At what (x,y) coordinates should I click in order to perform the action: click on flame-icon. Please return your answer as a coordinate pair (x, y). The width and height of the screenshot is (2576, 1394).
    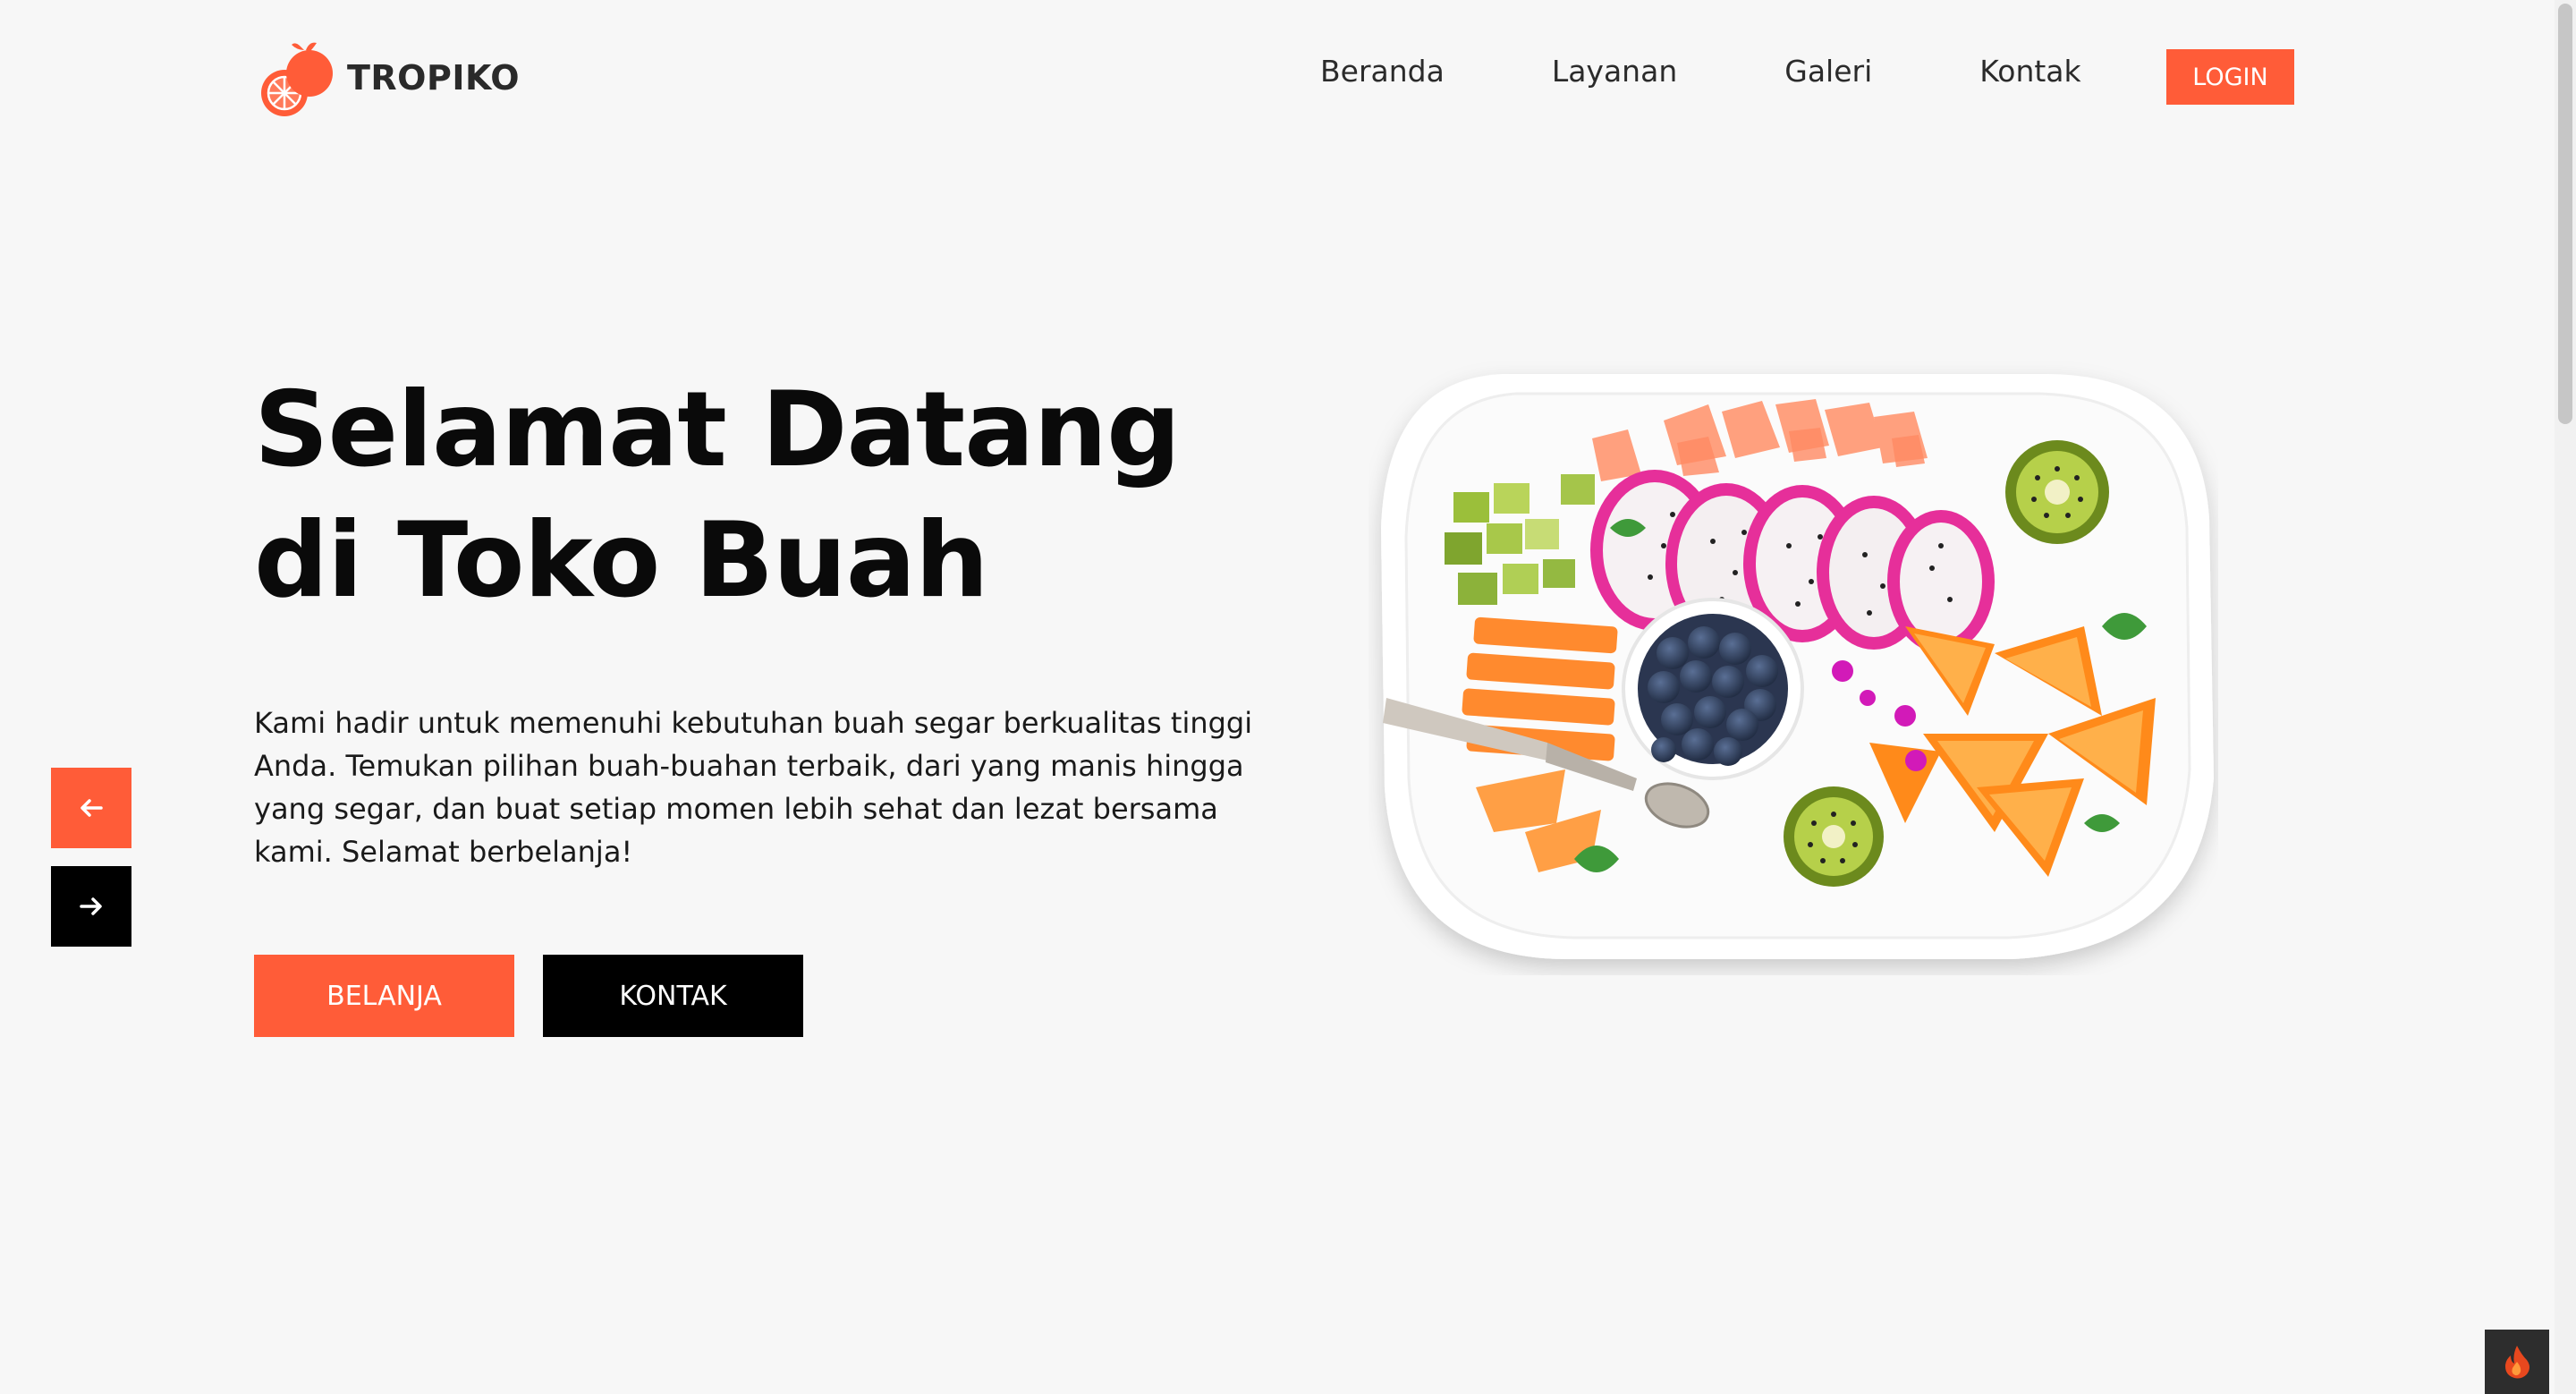
    Looking at the image, I should click on (2517, 1362).